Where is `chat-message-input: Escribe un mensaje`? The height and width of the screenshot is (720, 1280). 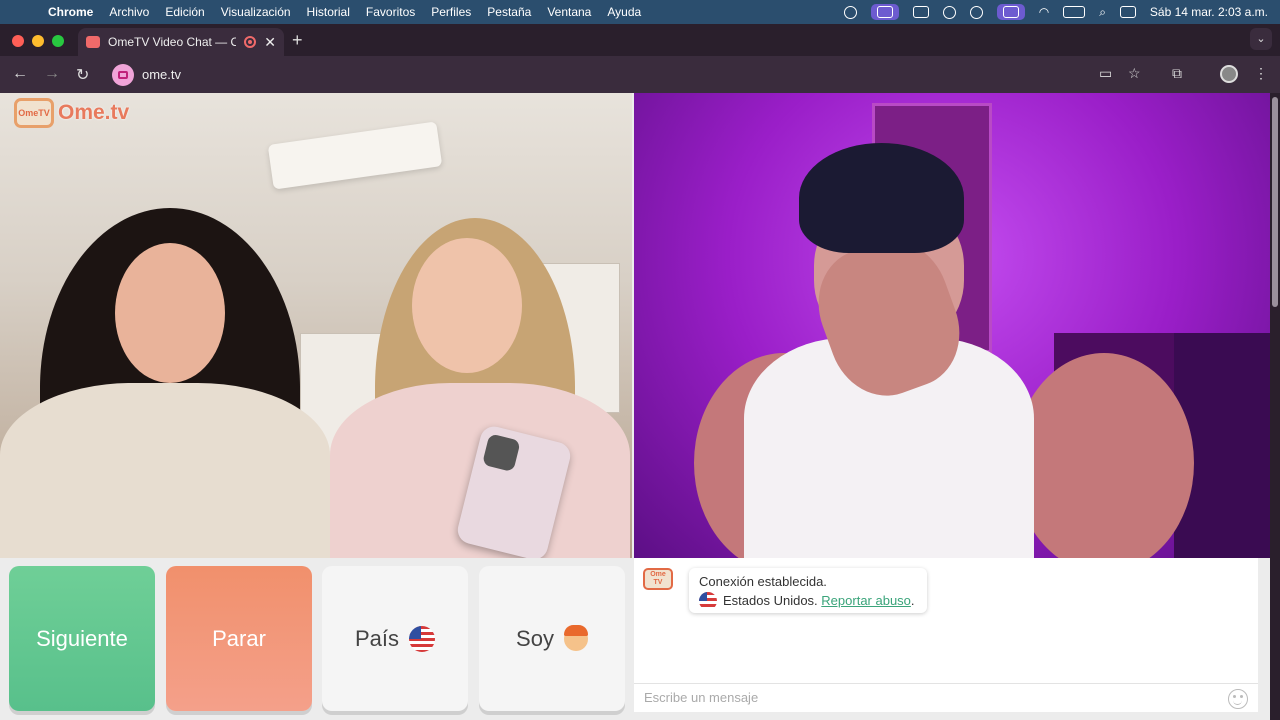
chat-message-input: Escribe un mensaje is located at coordinates (946, 697).